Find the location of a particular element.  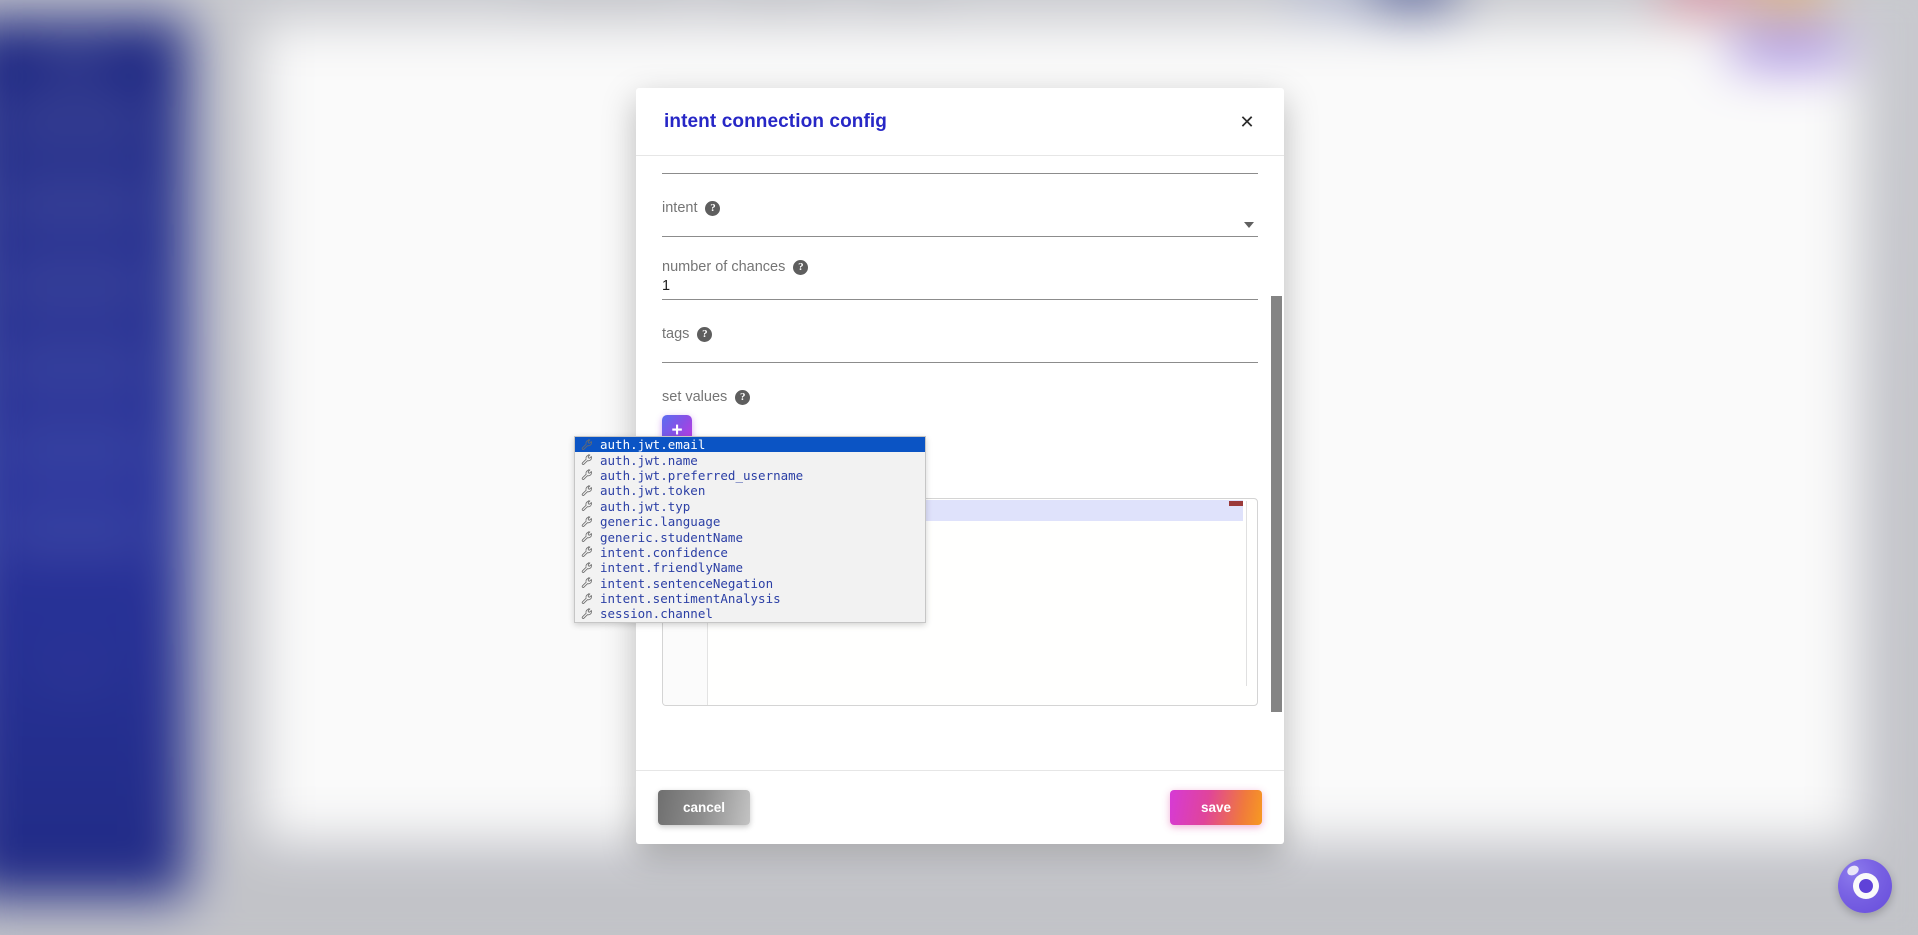

cancel-button: cancel is located at coordinates (704, 807).